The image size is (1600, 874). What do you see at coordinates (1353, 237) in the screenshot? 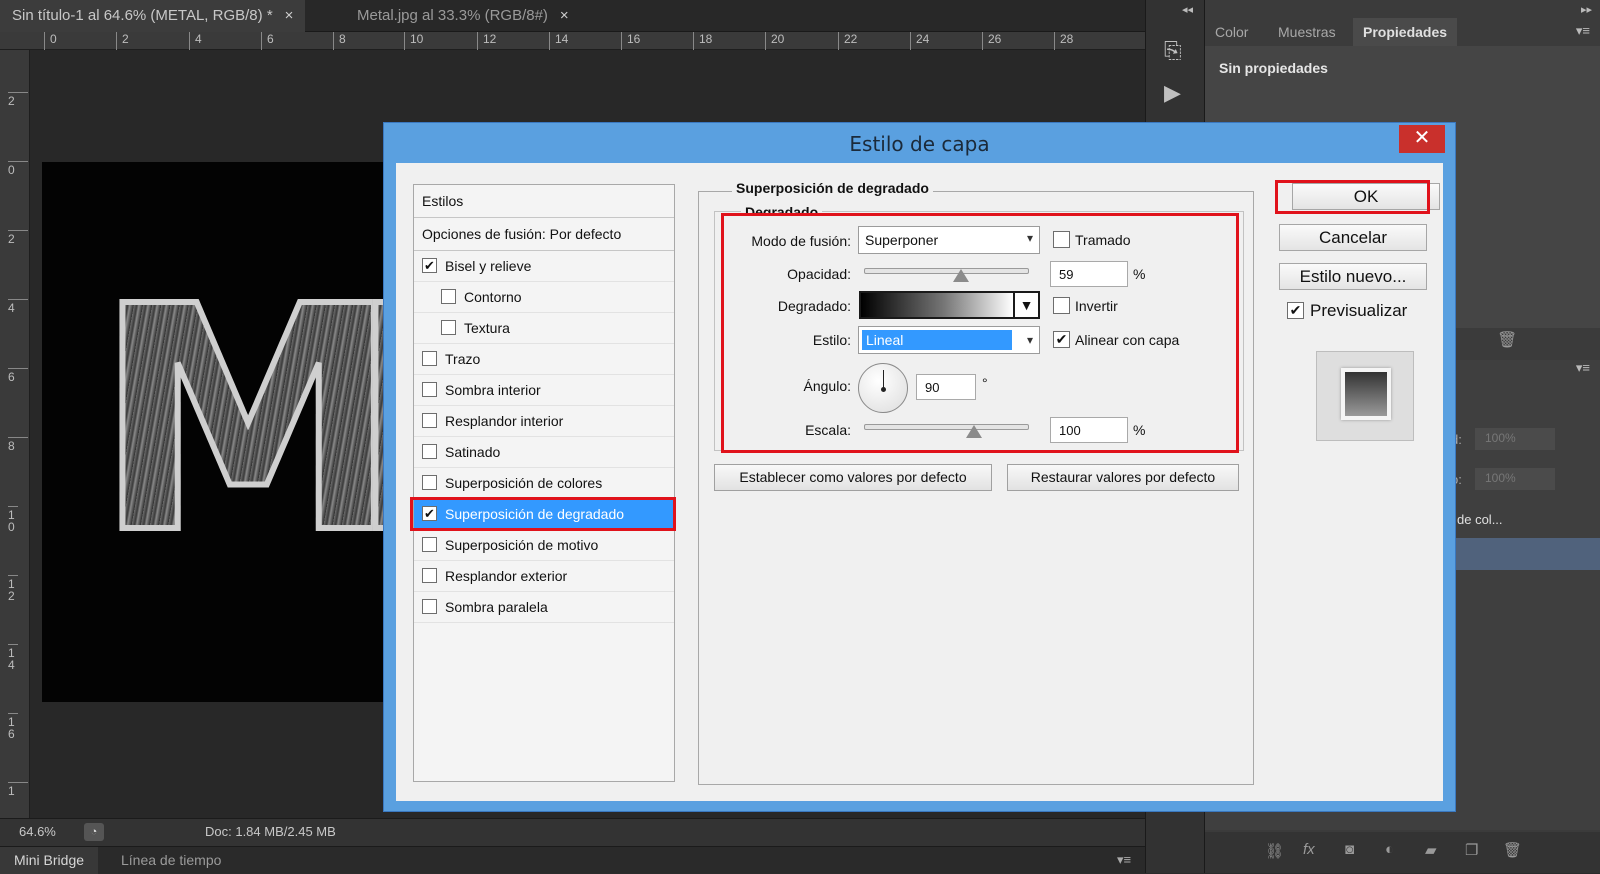
I see `cancel-button: Cancelar` at bounding box center [1353, 237].